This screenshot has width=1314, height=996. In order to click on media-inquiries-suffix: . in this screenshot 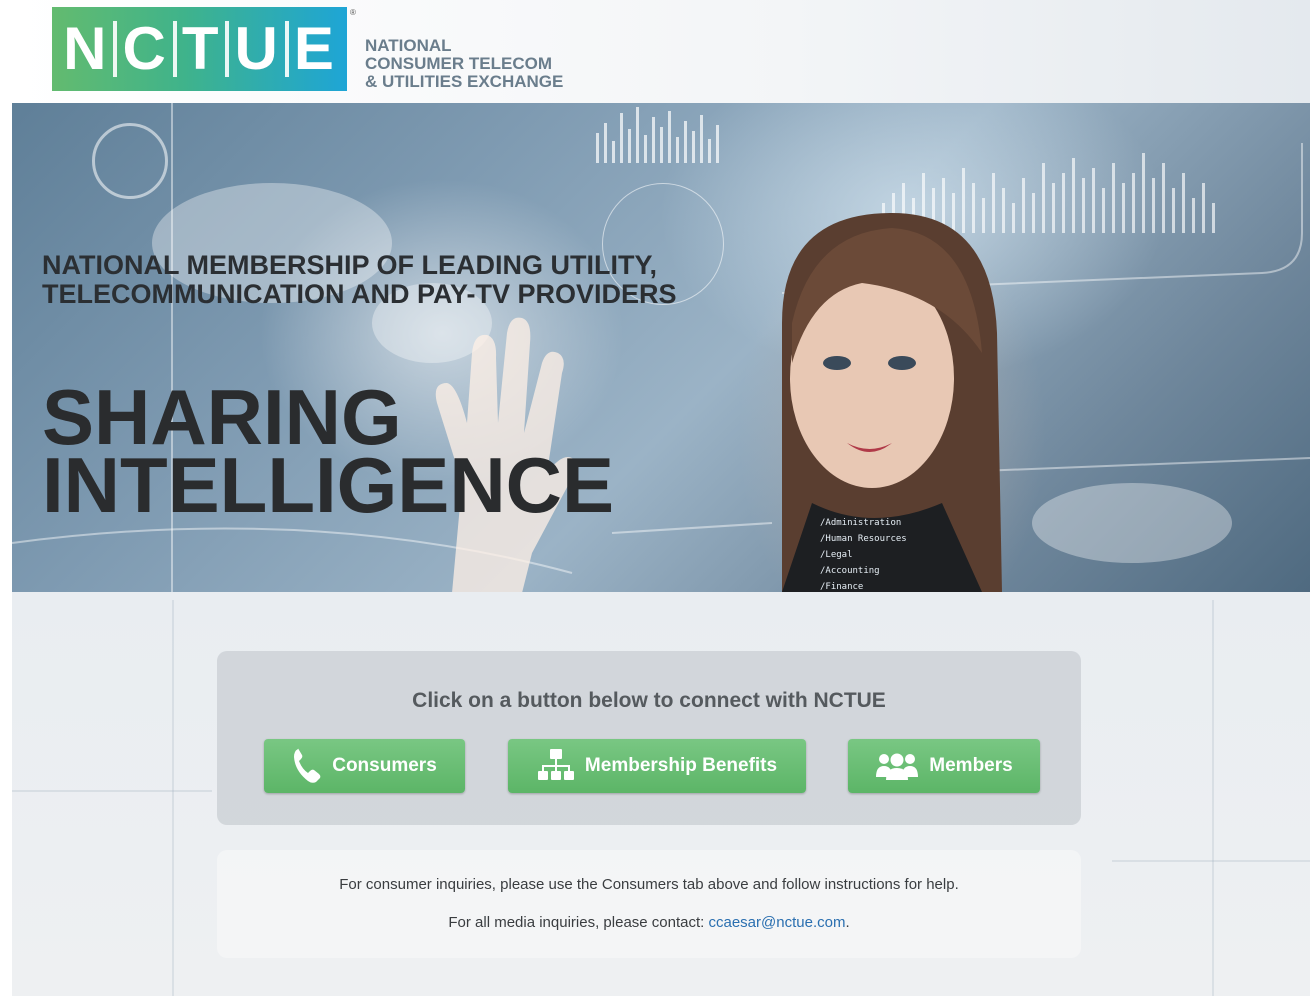, I will do `click(847, 922)`.